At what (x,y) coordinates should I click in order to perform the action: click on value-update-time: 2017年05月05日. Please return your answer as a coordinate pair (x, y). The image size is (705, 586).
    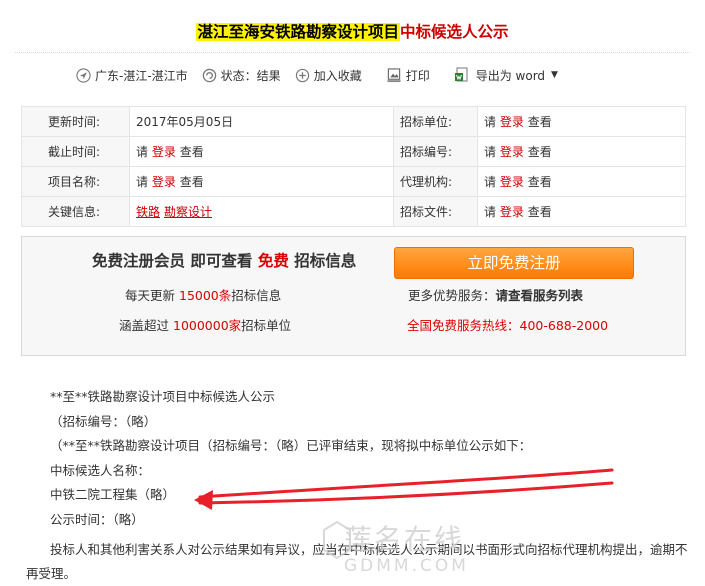
    Looking at the image, I should click on (261, 121).